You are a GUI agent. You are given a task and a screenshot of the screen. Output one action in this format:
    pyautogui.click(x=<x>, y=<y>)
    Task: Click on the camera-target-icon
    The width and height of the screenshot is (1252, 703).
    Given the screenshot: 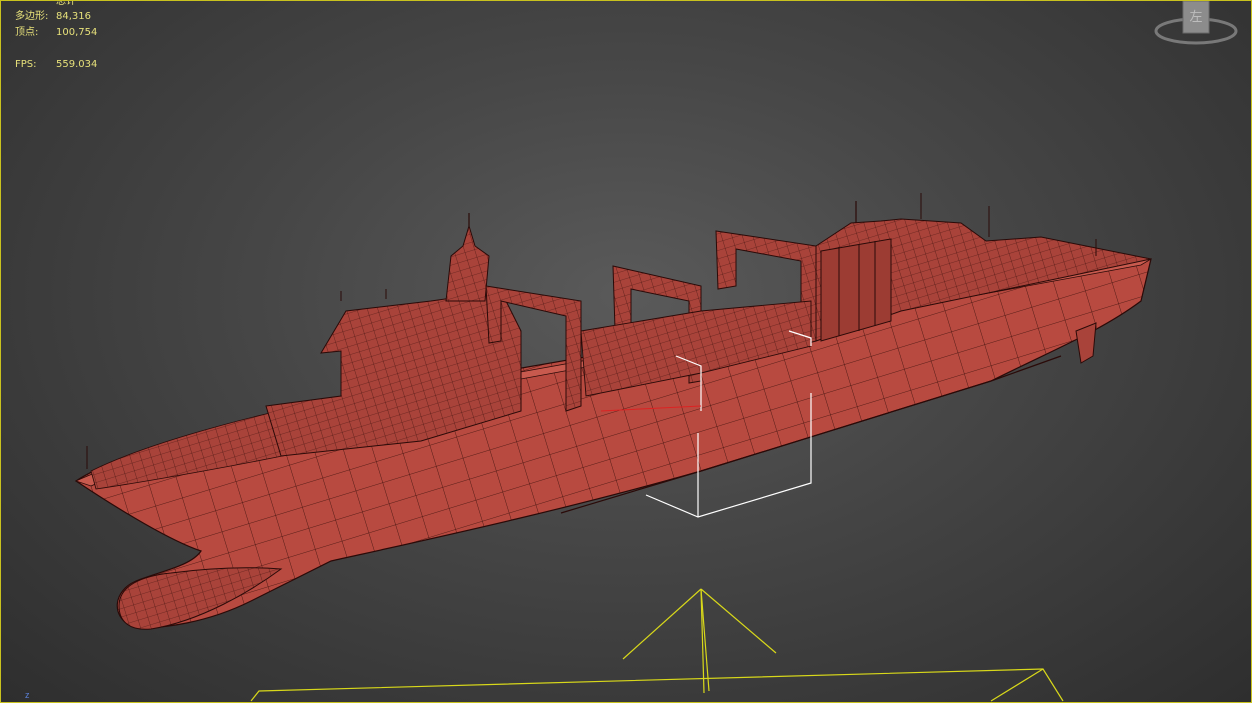 What is the action you would take?
    pyautogui.click(x=657, y=645)
    